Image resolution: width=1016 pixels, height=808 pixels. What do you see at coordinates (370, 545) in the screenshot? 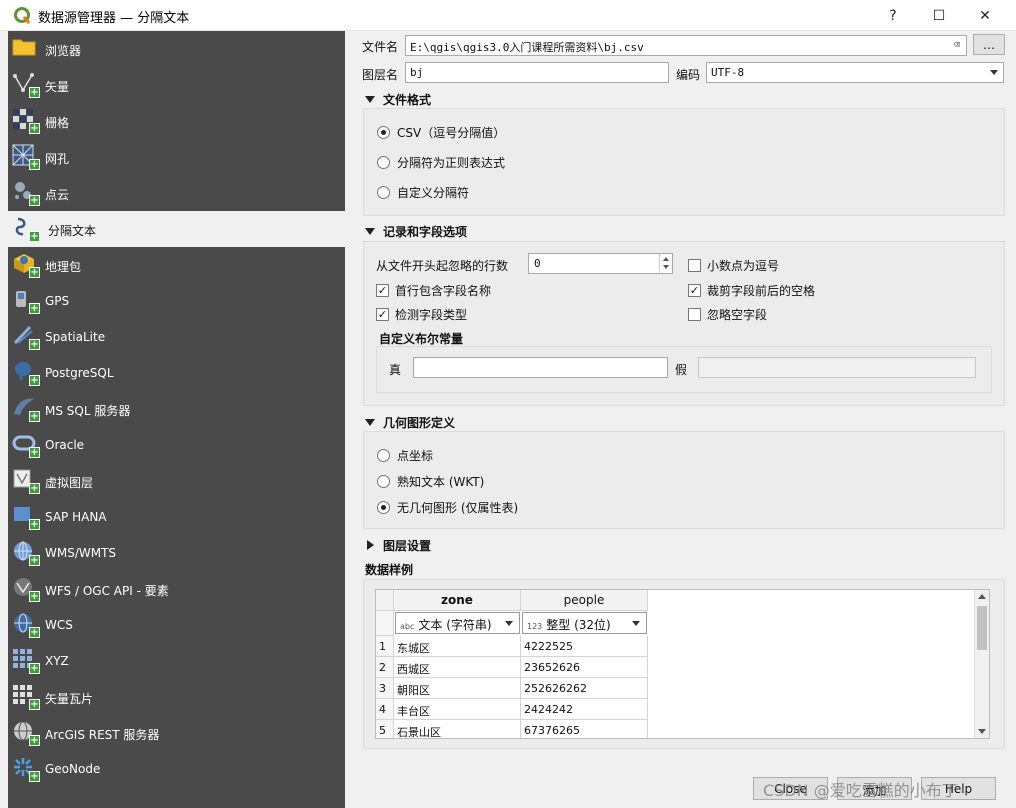
I see `expand-icon` at bounding box center [370, 545].